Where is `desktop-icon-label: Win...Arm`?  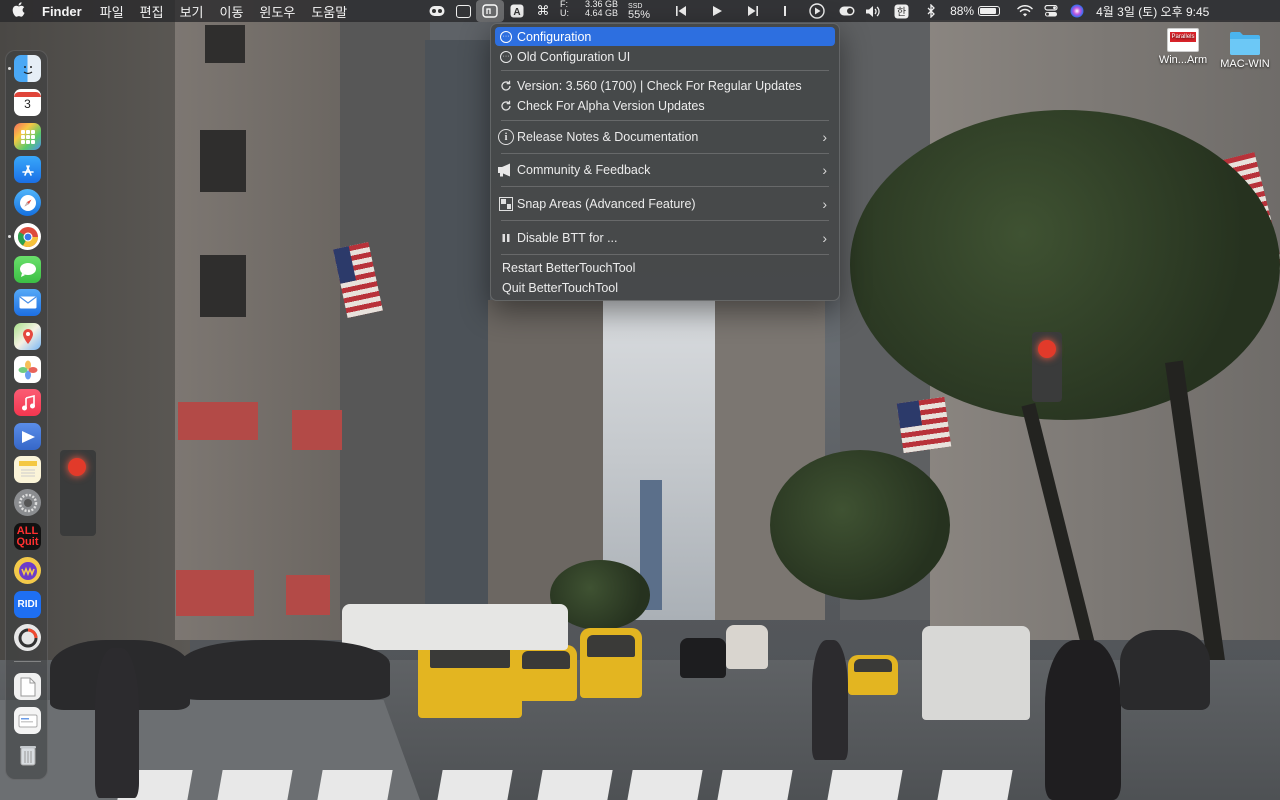 desktop-icon-label: Win...Arm is located at coordinates (1183, 60).